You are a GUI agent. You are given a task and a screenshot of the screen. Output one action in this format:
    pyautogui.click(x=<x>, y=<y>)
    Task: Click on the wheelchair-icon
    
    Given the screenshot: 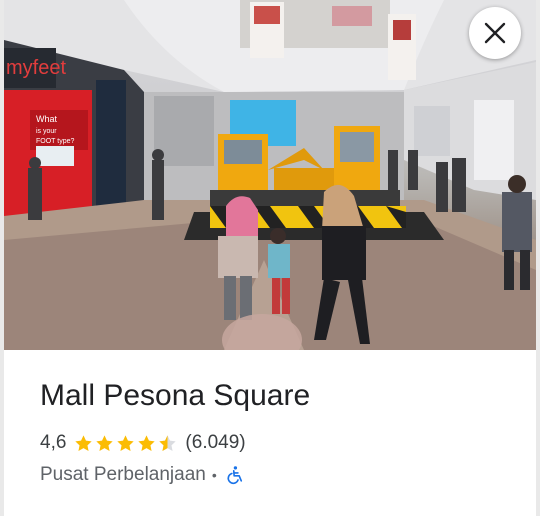 What is the action you would take?
    pyautogui.click(x=235, y=475)
    